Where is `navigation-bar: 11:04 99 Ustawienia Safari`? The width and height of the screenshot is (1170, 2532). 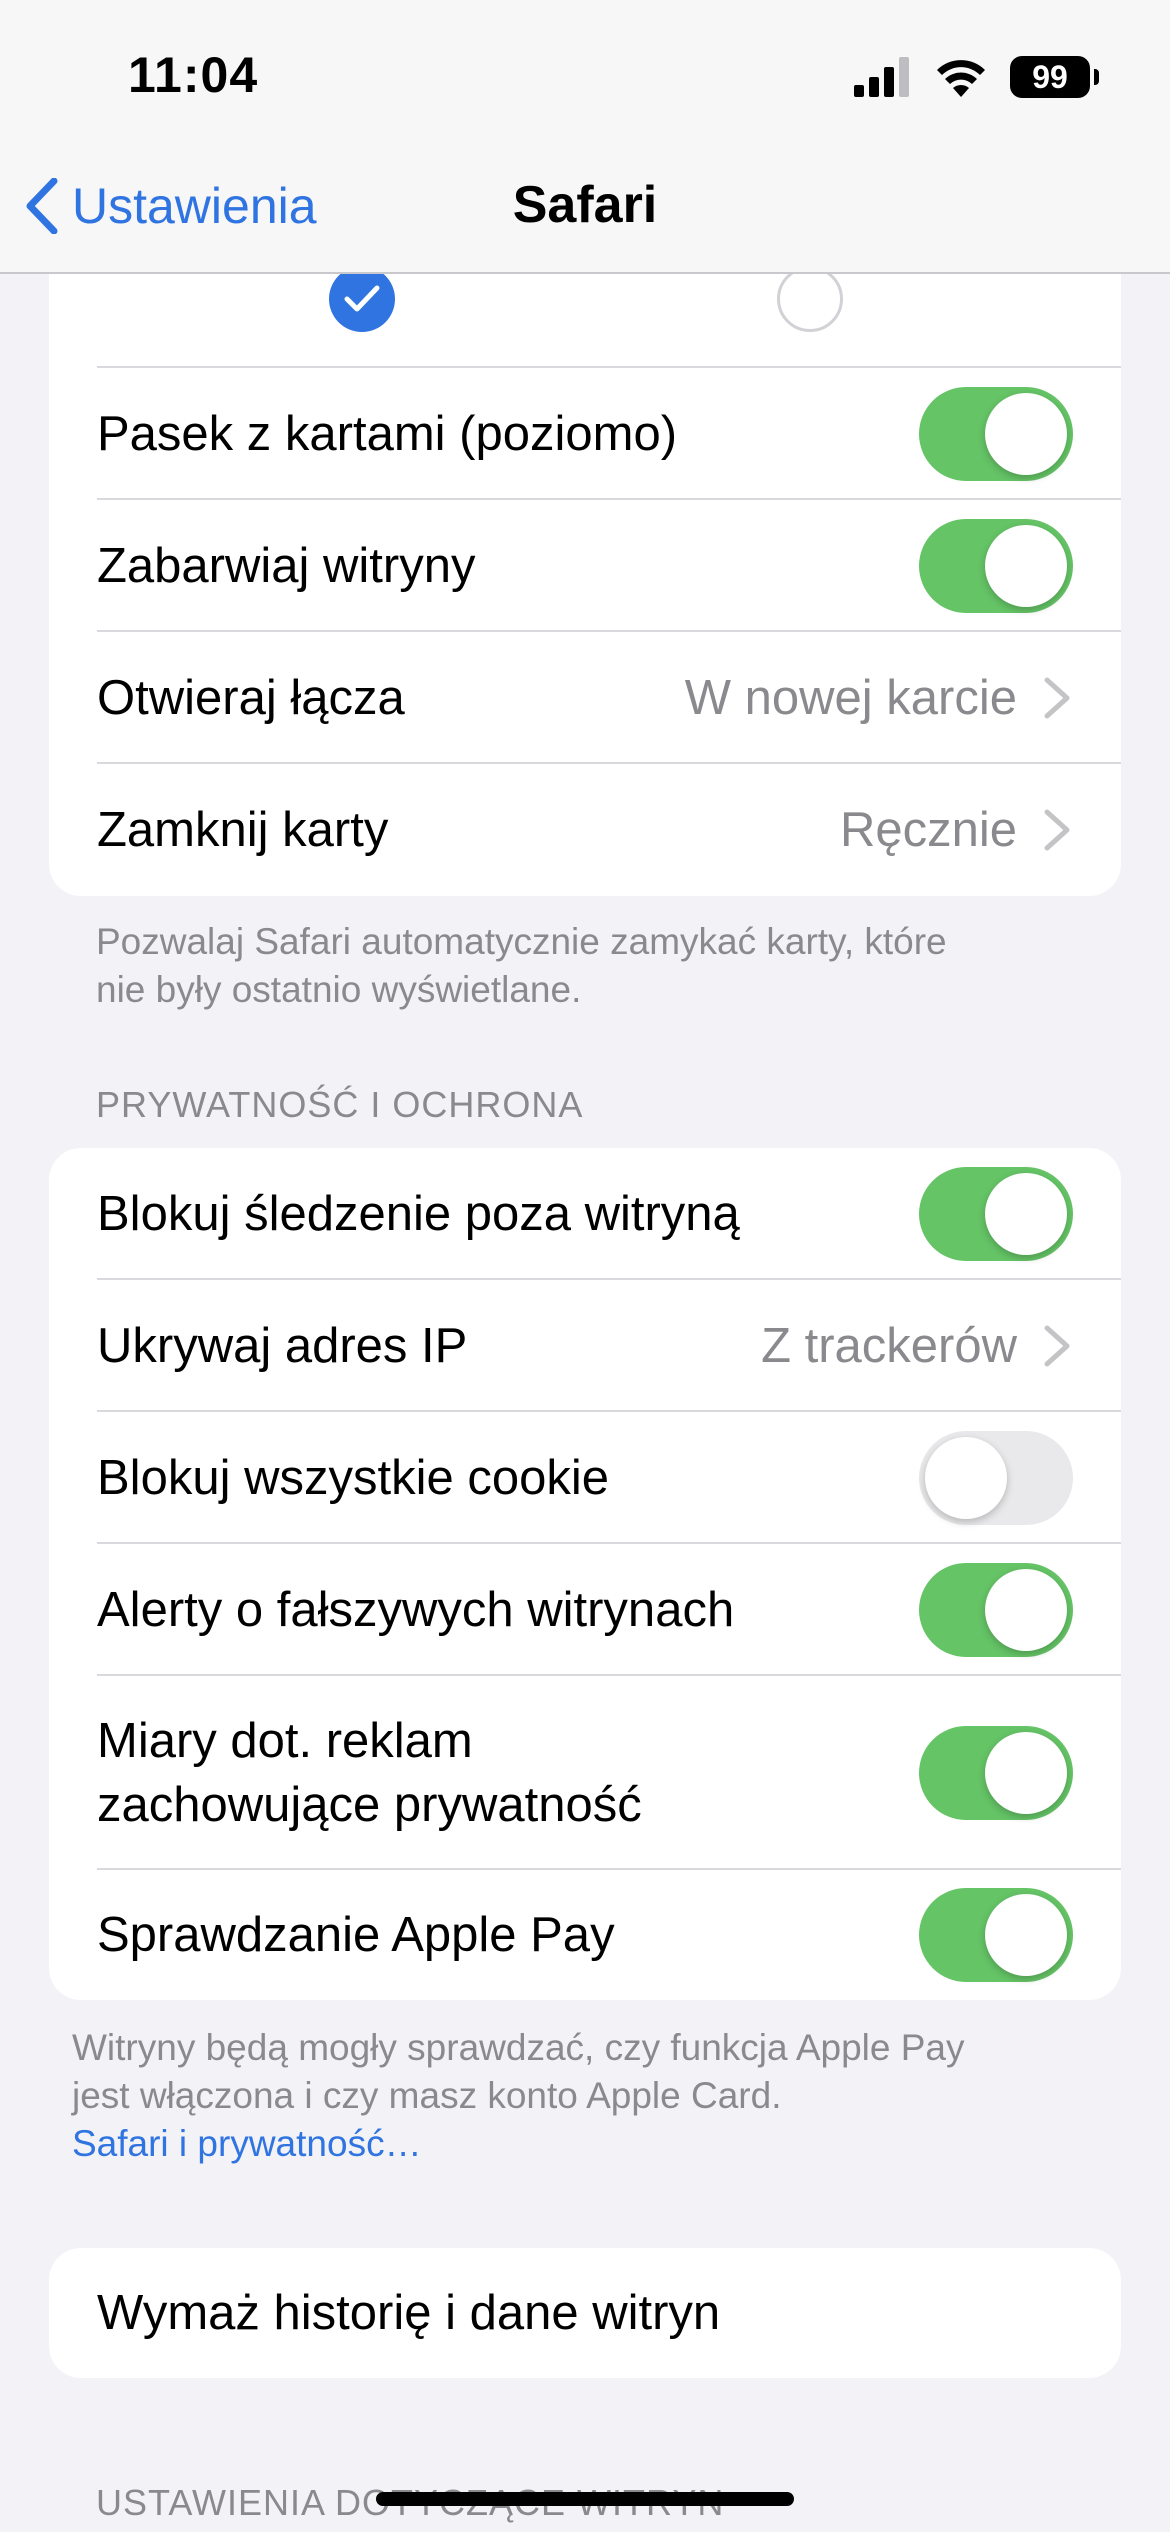 navigation-bar: 11:04 99 Ustawienia Safari is located at coordinates (585, 137).